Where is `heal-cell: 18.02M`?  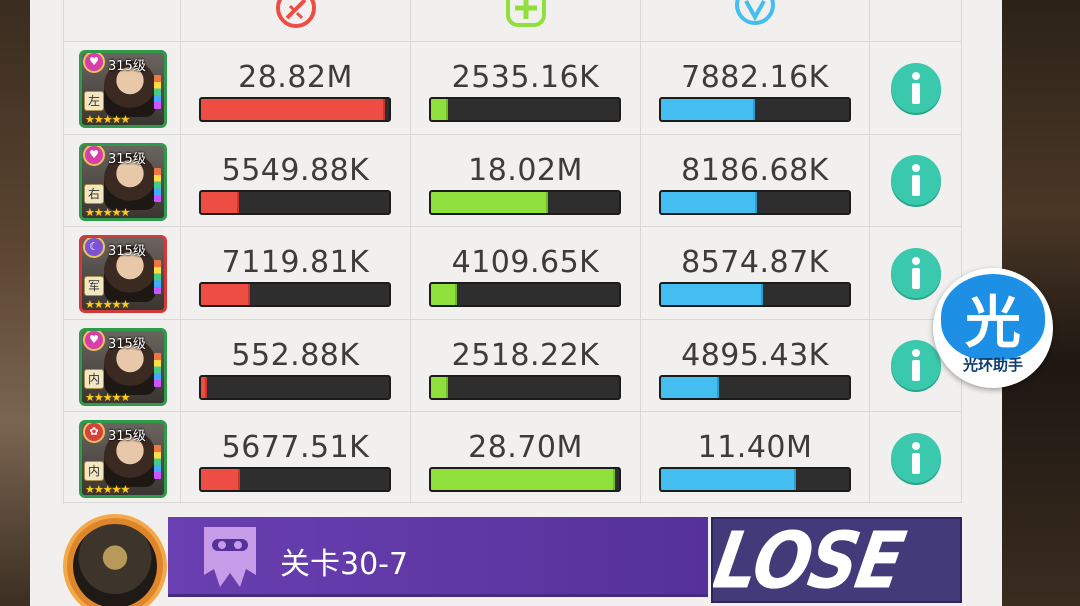 heal-cell: 18.02M is located at coordinates (525, 179).